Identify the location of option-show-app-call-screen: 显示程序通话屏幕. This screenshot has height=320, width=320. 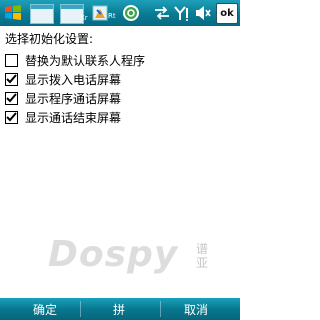
(63, 98).